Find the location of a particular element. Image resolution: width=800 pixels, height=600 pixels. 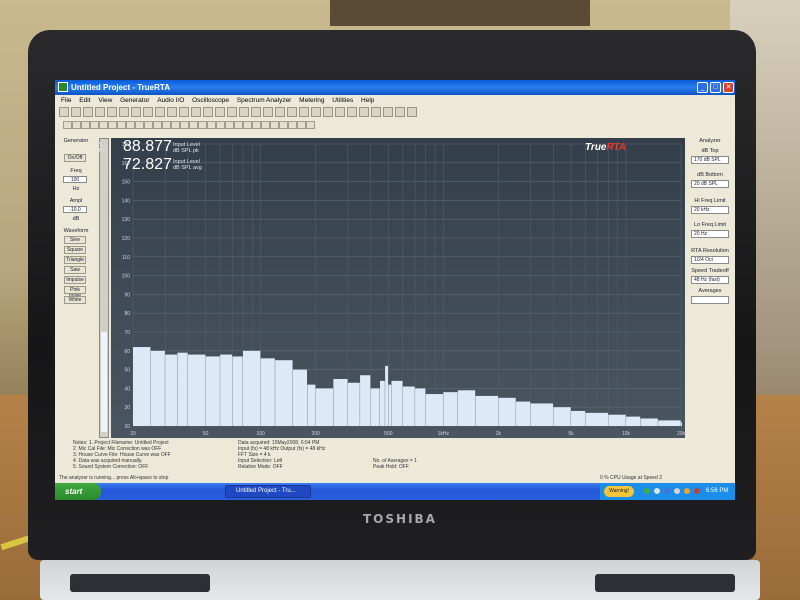

wave-sine-button: Sine is located at coordinates (75, 240).